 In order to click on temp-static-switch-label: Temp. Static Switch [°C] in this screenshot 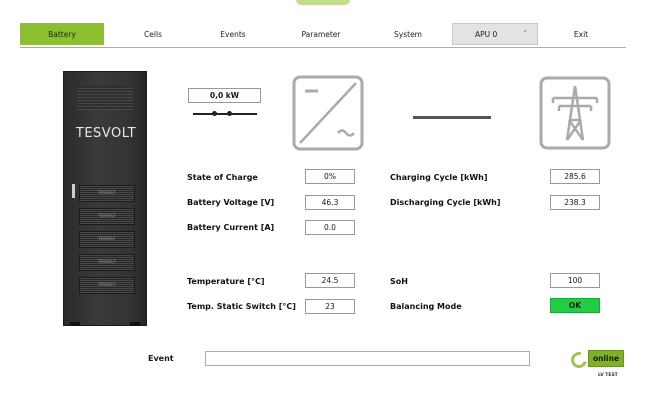, I will do `click(241, 306)`.